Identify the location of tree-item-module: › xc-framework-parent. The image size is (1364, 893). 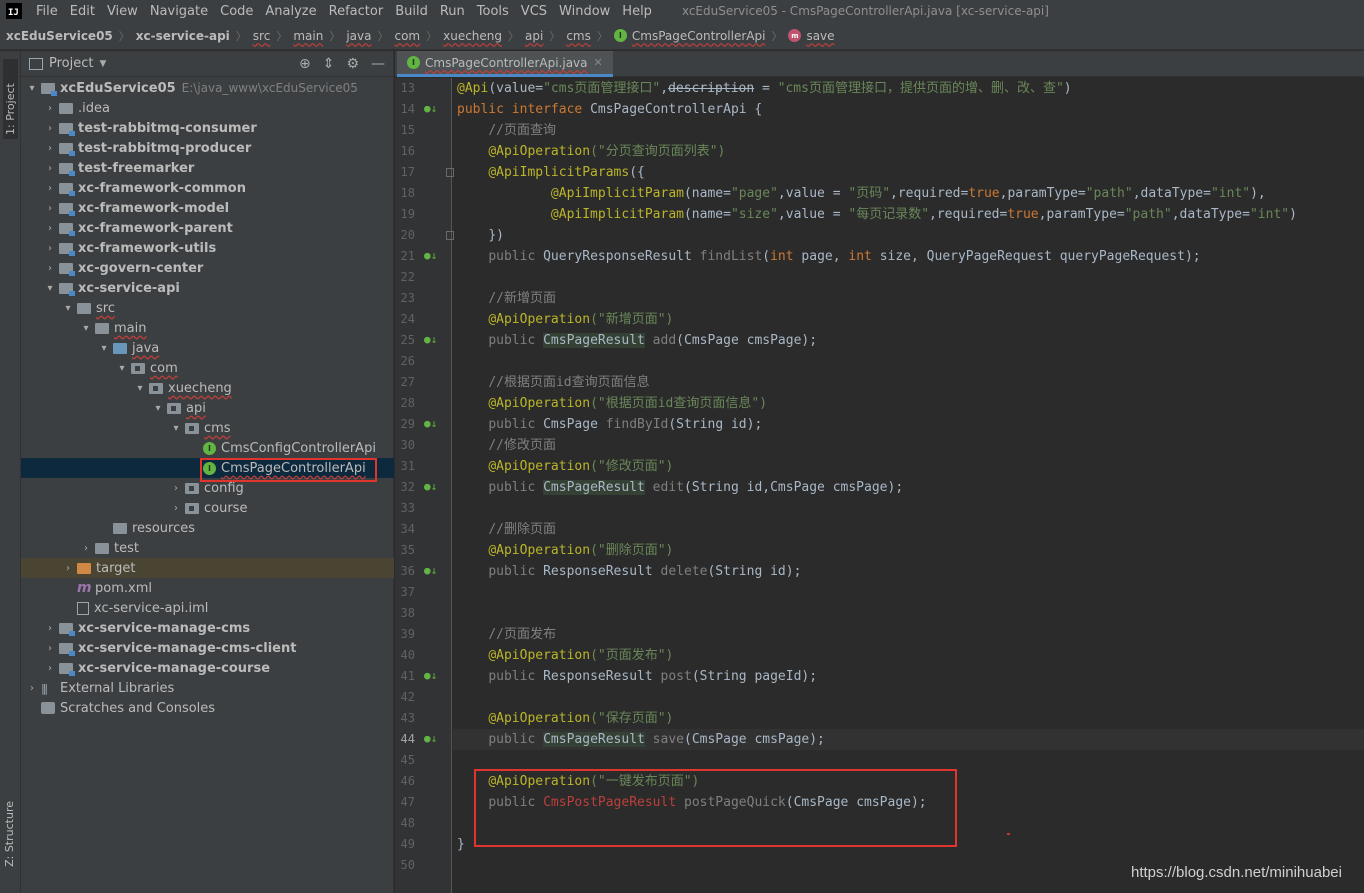
(207, 228).